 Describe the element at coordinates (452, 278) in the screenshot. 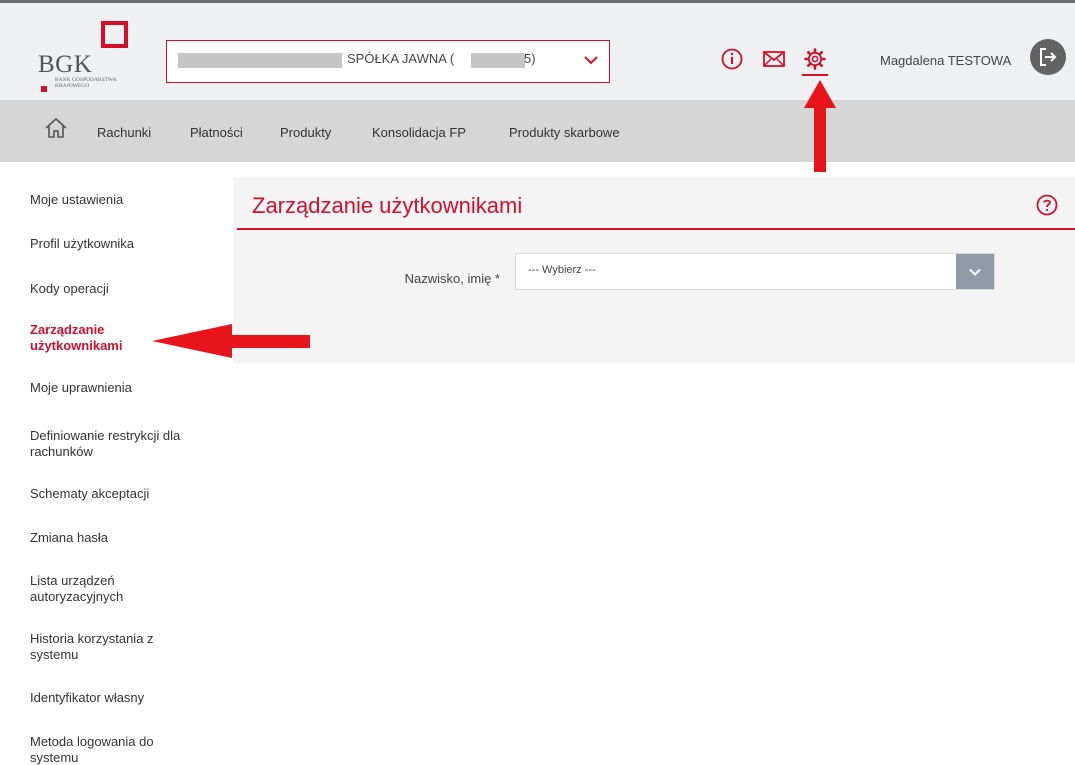

I see `user-select-label: Nazwisko, imię *` at that location.